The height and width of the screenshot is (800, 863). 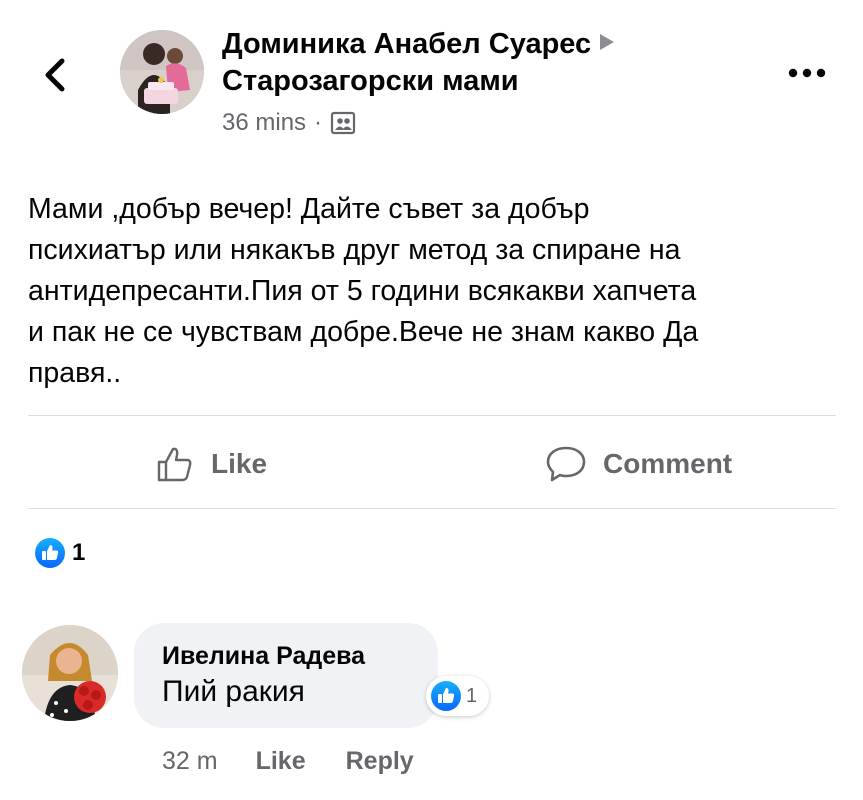 I want to click on reaction-count: 1, so click(x=79, y=552).